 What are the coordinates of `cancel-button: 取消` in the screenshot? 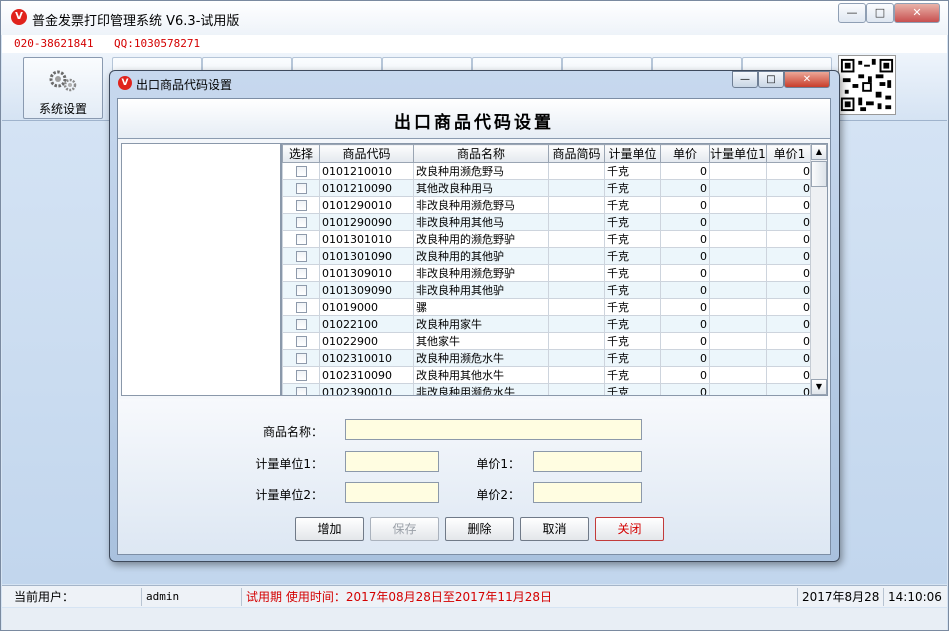 It's located at (554, 529).